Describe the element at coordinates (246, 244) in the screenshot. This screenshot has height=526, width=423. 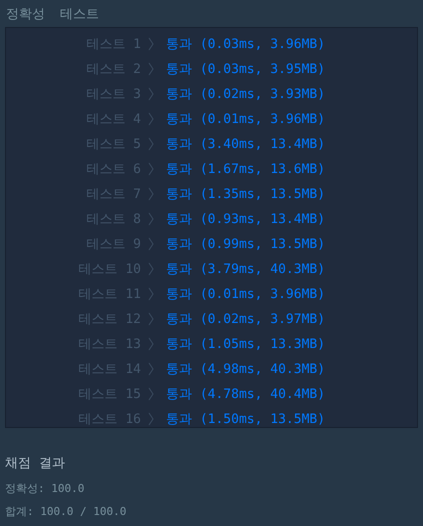
I see `test-result: 통과 (0.99ms, 13.5MB)` at that location.